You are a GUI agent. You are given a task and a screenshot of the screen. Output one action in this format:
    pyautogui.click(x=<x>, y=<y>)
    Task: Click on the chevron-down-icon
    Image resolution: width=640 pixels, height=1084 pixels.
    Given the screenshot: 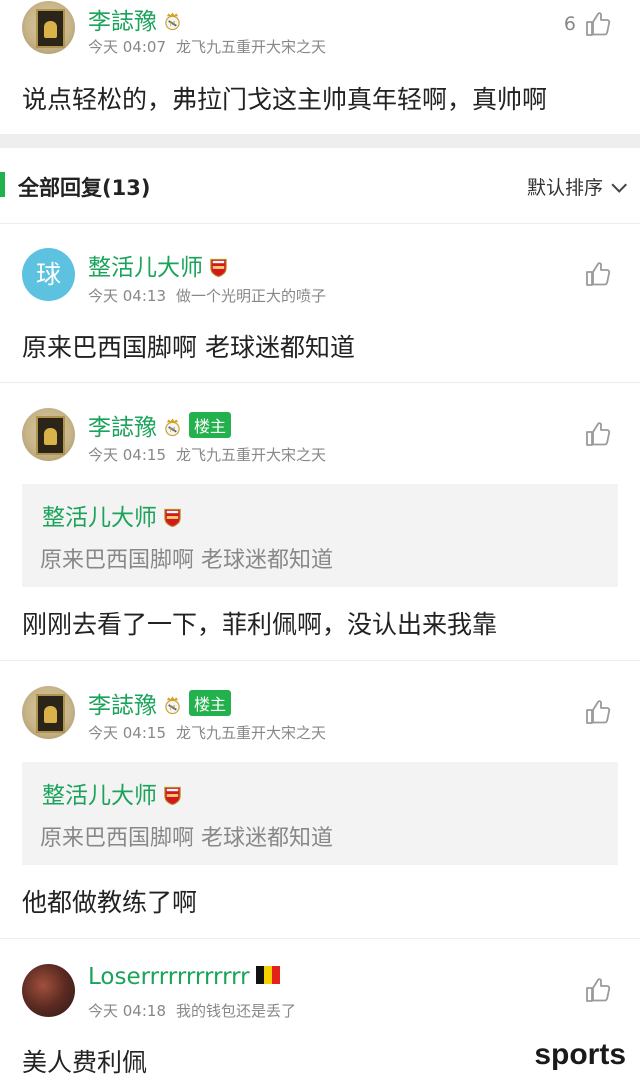 What is the action you would take?
    pyautogui.click(x=619, y=185)
    